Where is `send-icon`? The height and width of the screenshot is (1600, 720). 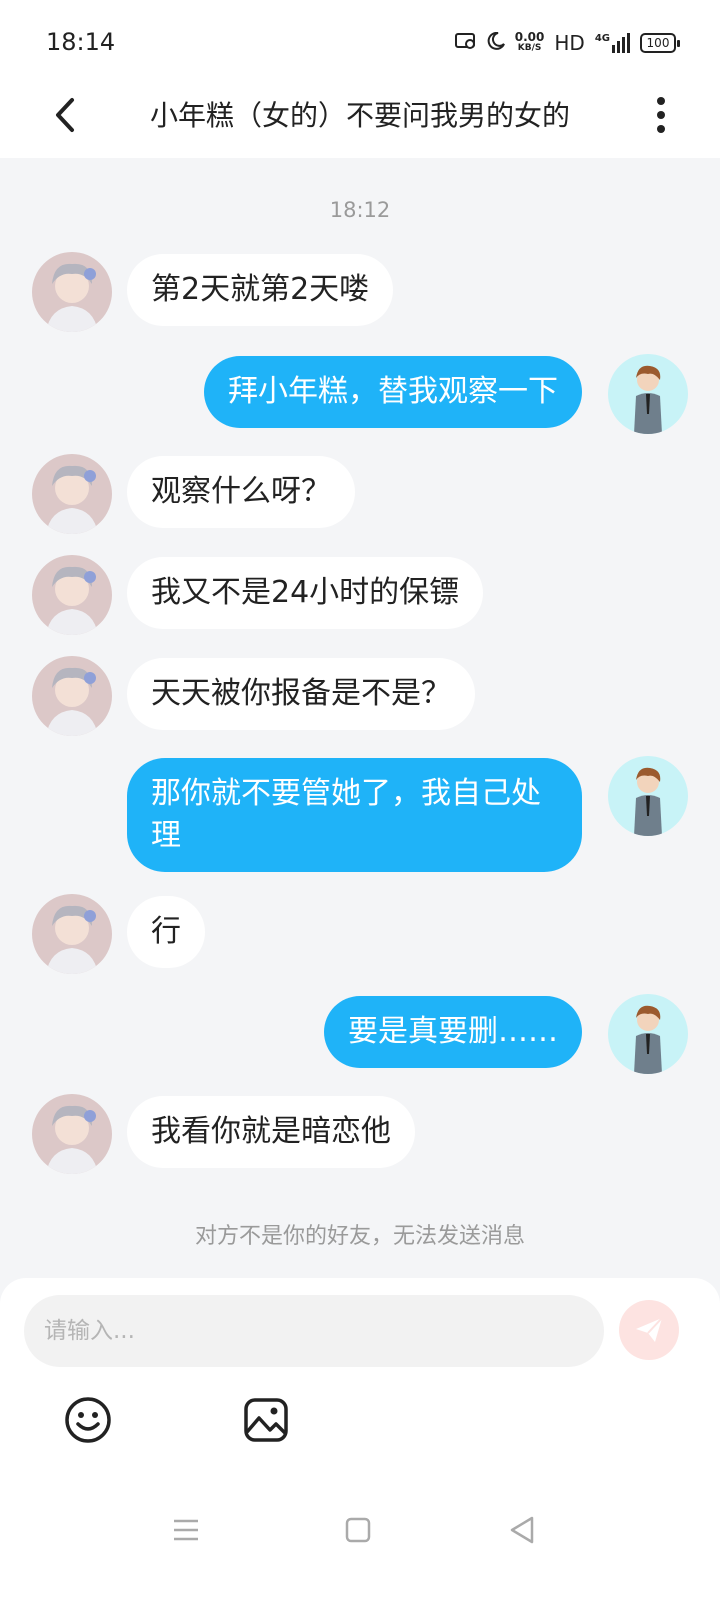 send-icon is located at coordinates (649, 1329).